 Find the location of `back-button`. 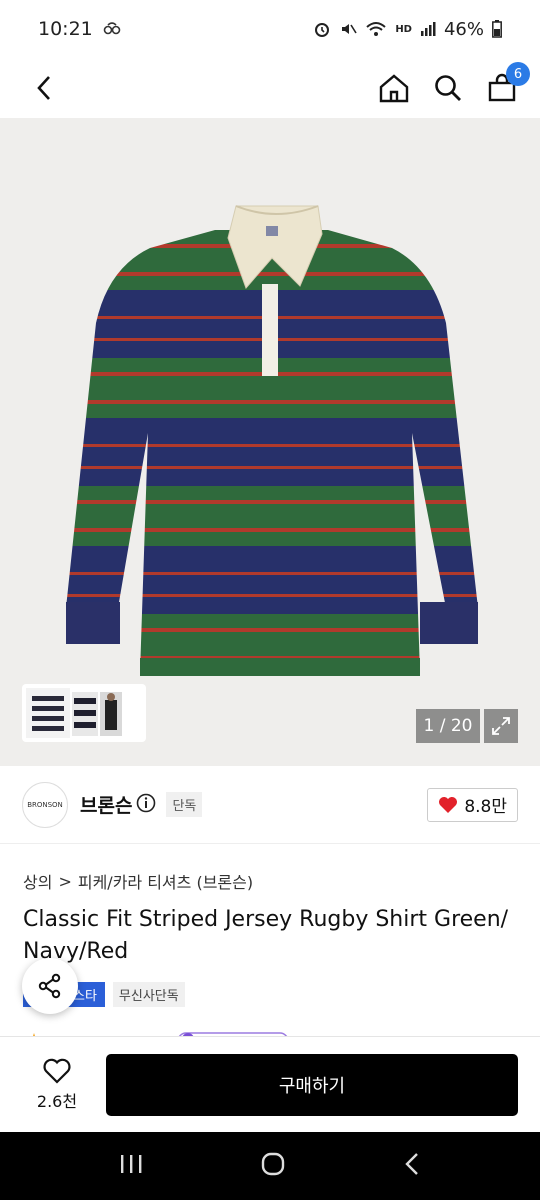

back-button is located at coordinates (44, 88).